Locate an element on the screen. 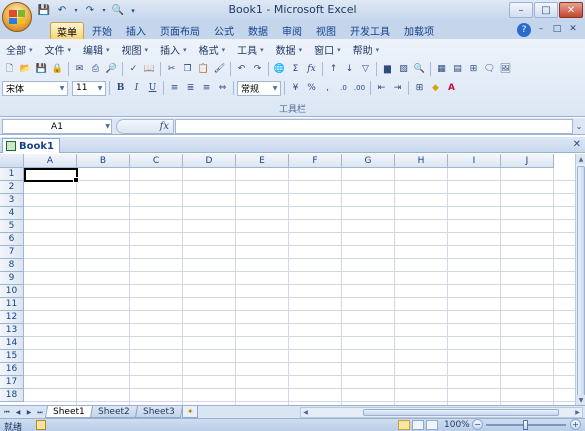  autosum-icon: Σ is located at coordinates (295, 69).